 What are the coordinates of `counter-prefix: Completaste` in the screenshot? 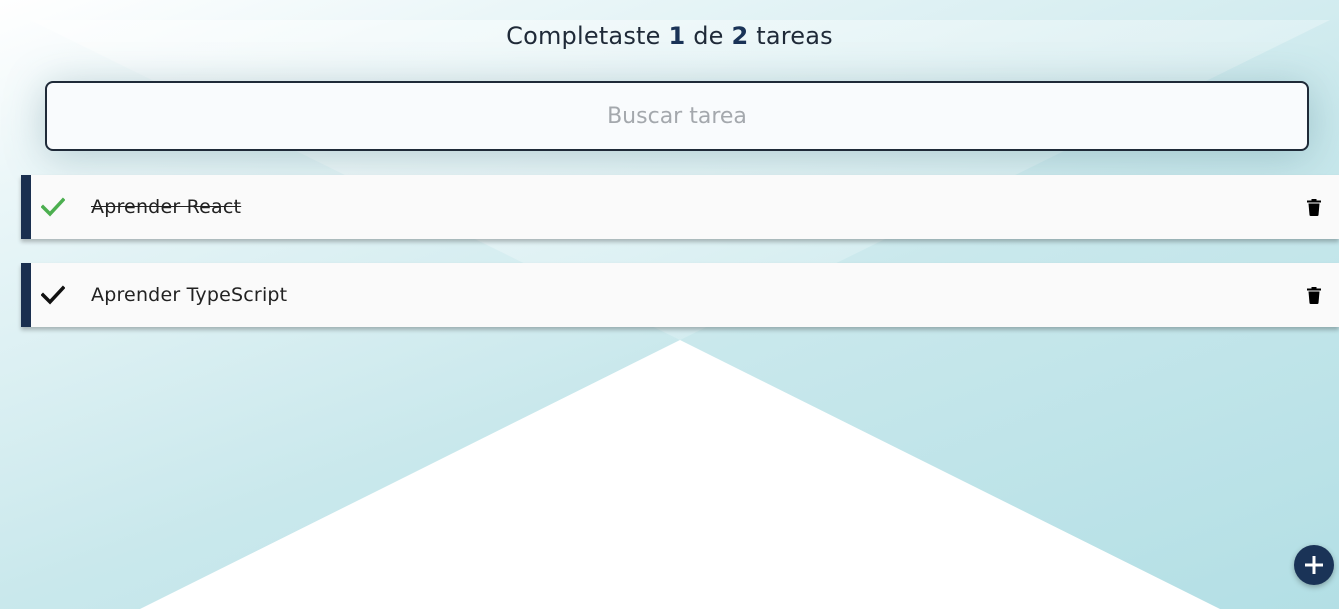 It's located at (583, 36).